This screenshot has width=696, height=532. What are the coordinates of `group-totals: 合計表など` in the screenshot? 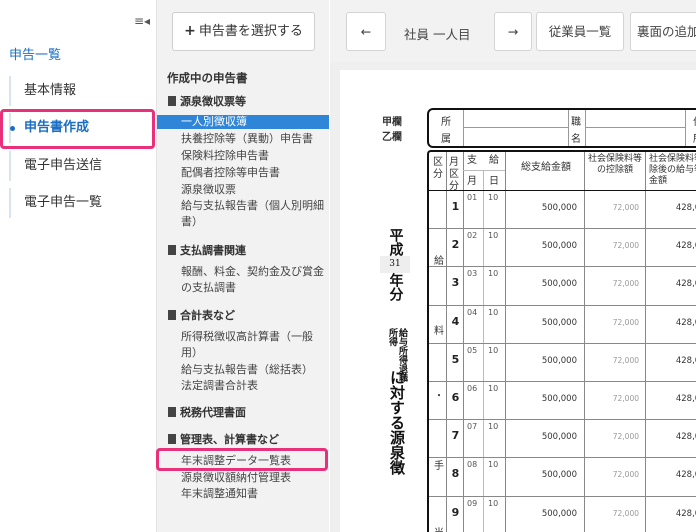 It's located at (201, 315).